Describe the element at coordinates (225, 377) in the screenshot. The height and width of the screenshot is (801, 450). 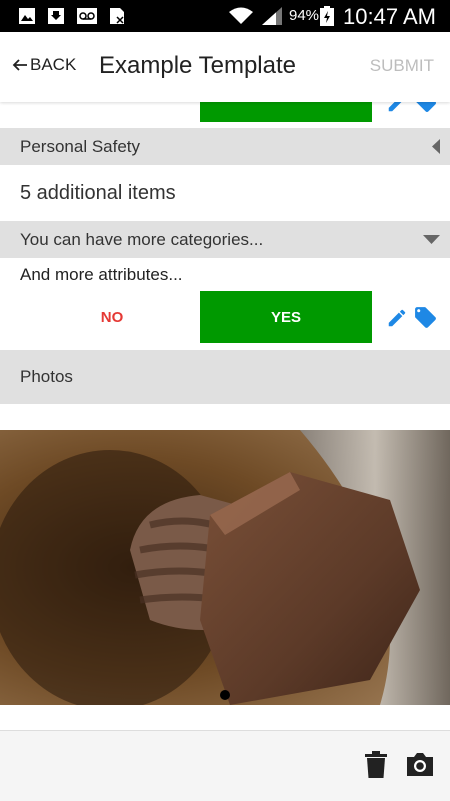
I see `category-photos: Photos` at that location.